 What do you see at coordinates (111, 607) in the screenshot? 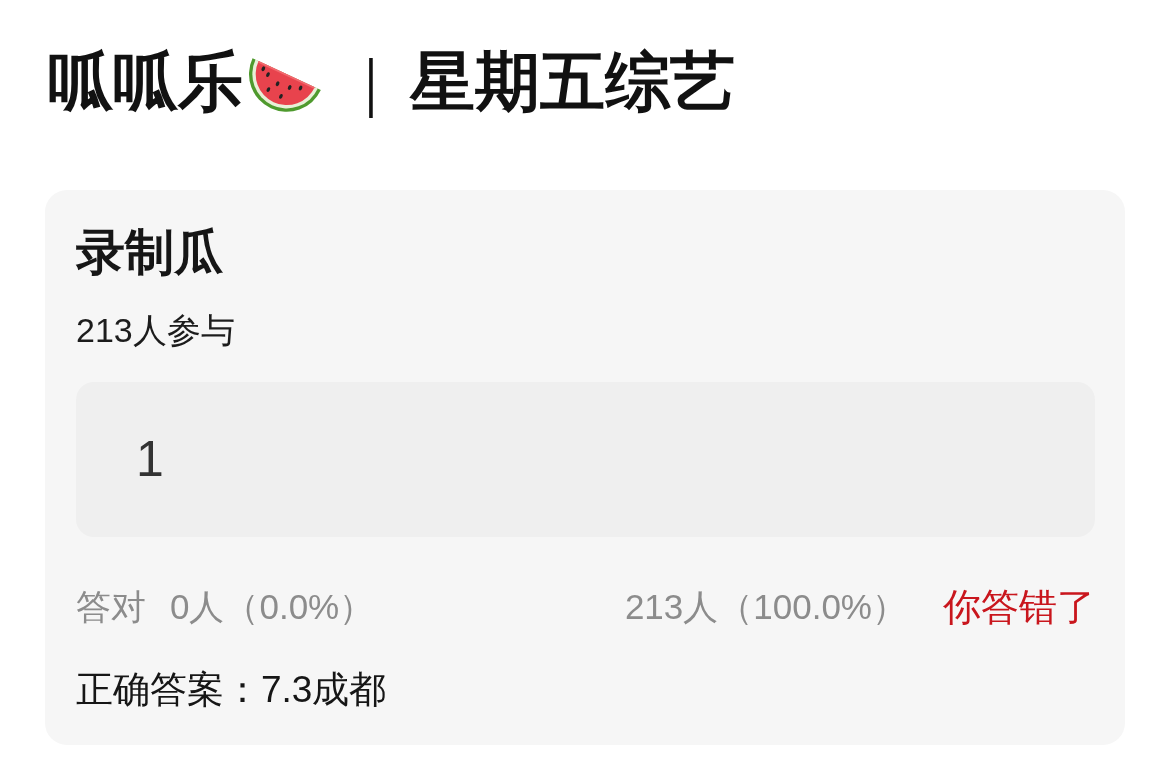
I see `correct-label: 答对` at bounding box center [111, 607].